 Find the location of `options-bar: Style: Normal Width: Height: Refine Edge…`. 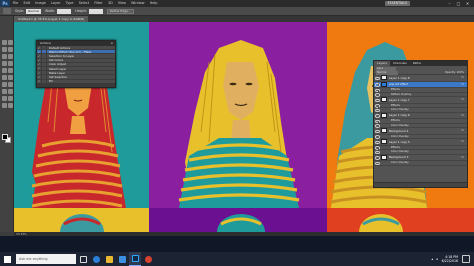

options-bar: Style: Normal Width: Height: Refine Edge… is located at coordinates (237, 11).